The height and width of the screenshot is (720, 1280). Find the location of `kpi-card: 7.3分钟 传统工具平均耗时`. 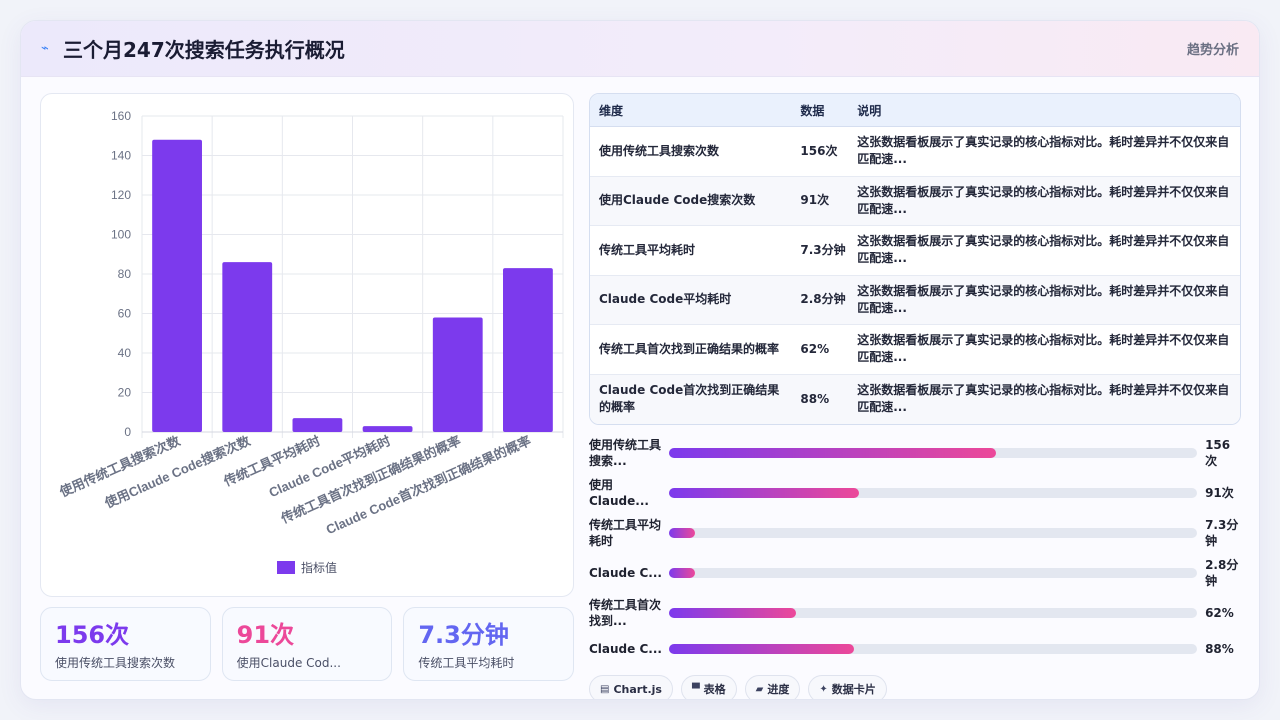

kpi-card: 7.3分钟 传统工具平均耗时 is located at coordinates (489, 644).